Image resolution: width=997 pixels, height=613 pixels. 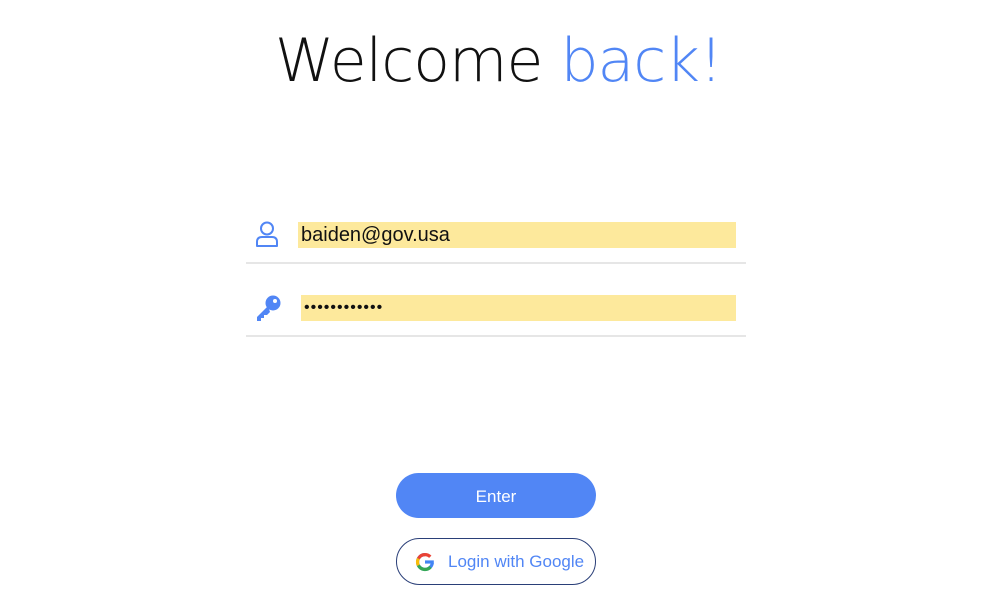 What do you see at coordinates (496, 495) in the screenshot?
I see `enter-button: Enter` at bounding box center [496, 495].